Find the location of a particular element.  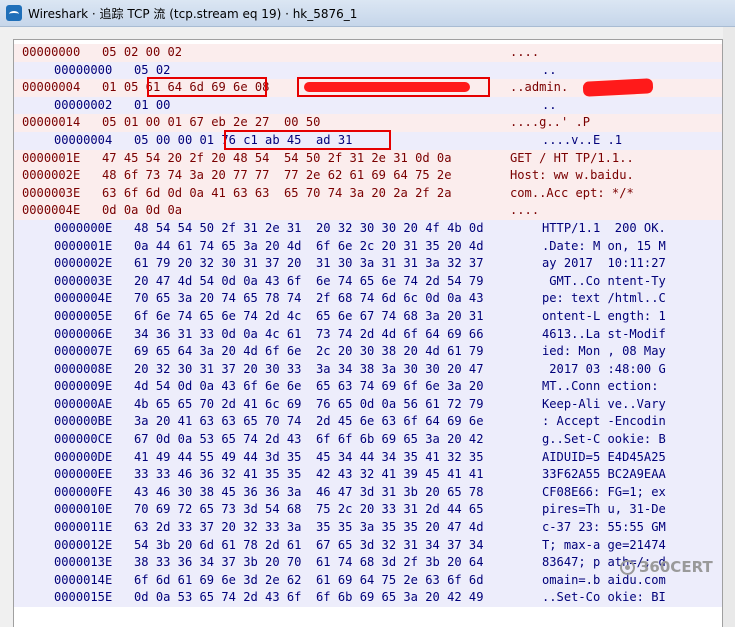

row-ascii: 4613..La st-Modif is located at coordinates (604, 333).